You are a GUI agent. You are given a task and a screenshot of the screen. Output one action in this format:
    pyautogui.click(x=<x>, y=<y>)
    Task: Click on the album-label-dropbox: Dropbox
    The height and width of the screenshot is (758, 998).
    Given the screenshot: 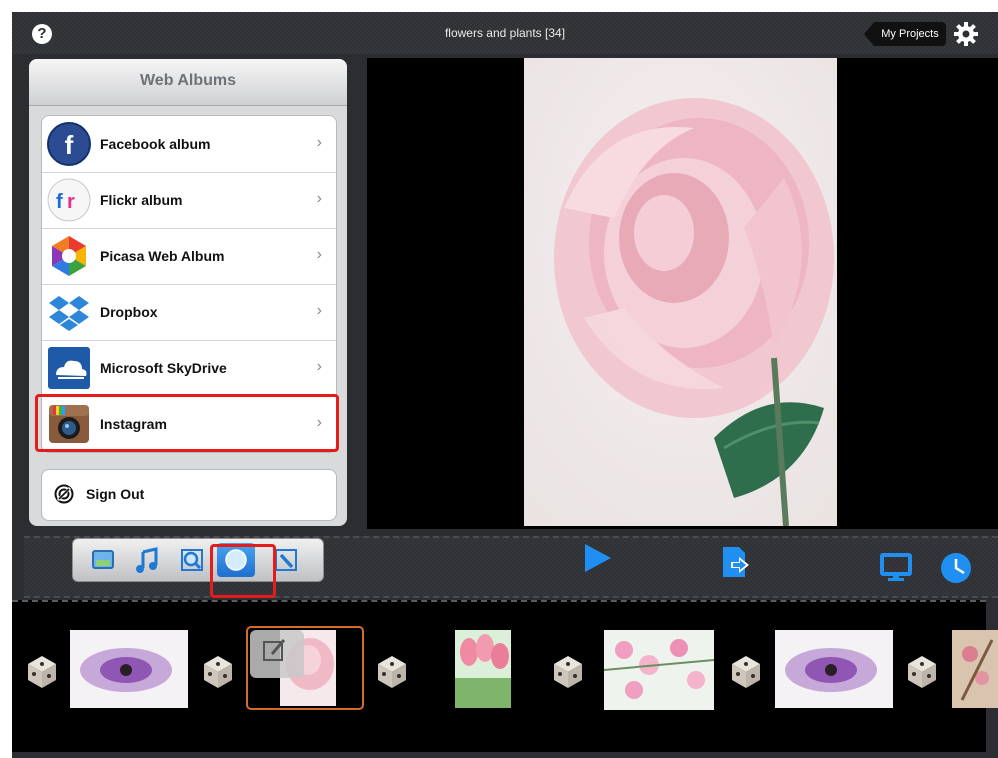 What is the action you would take?
    pyautogui.click(x=129, y=312)
    